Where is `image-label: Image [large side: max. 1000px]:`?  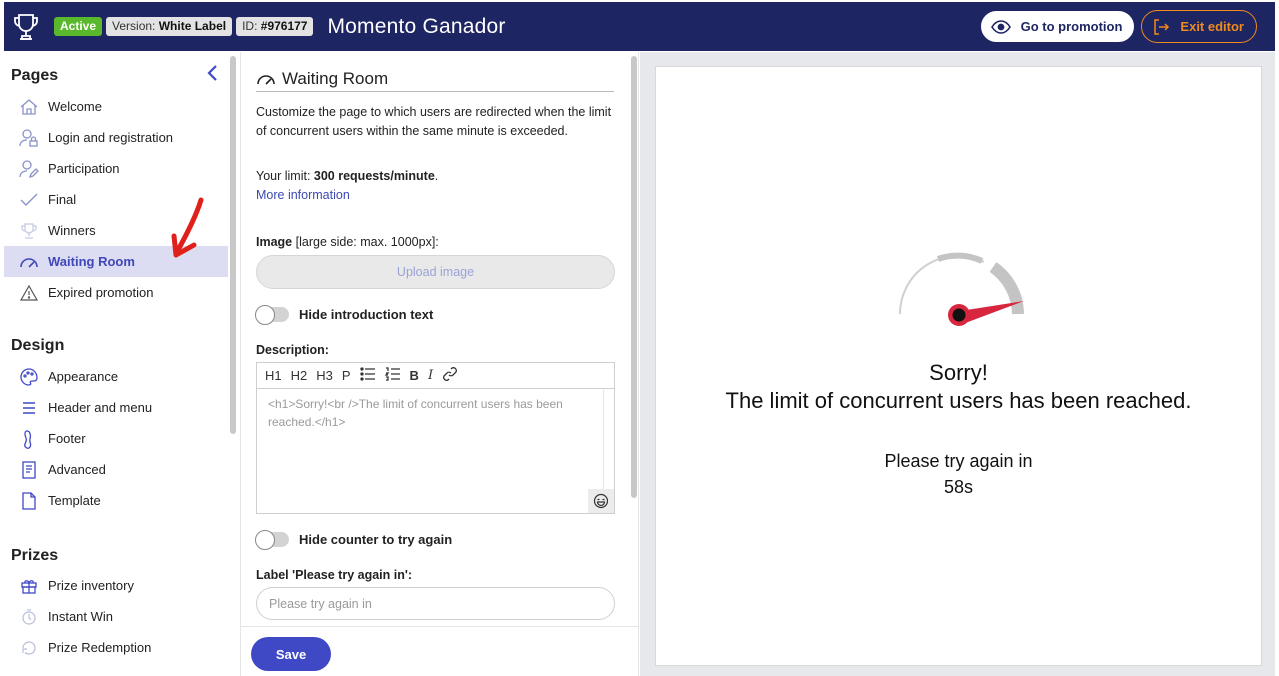
image-label: Image [large side: max. 1000px]: is located at coordinates (347, 242).